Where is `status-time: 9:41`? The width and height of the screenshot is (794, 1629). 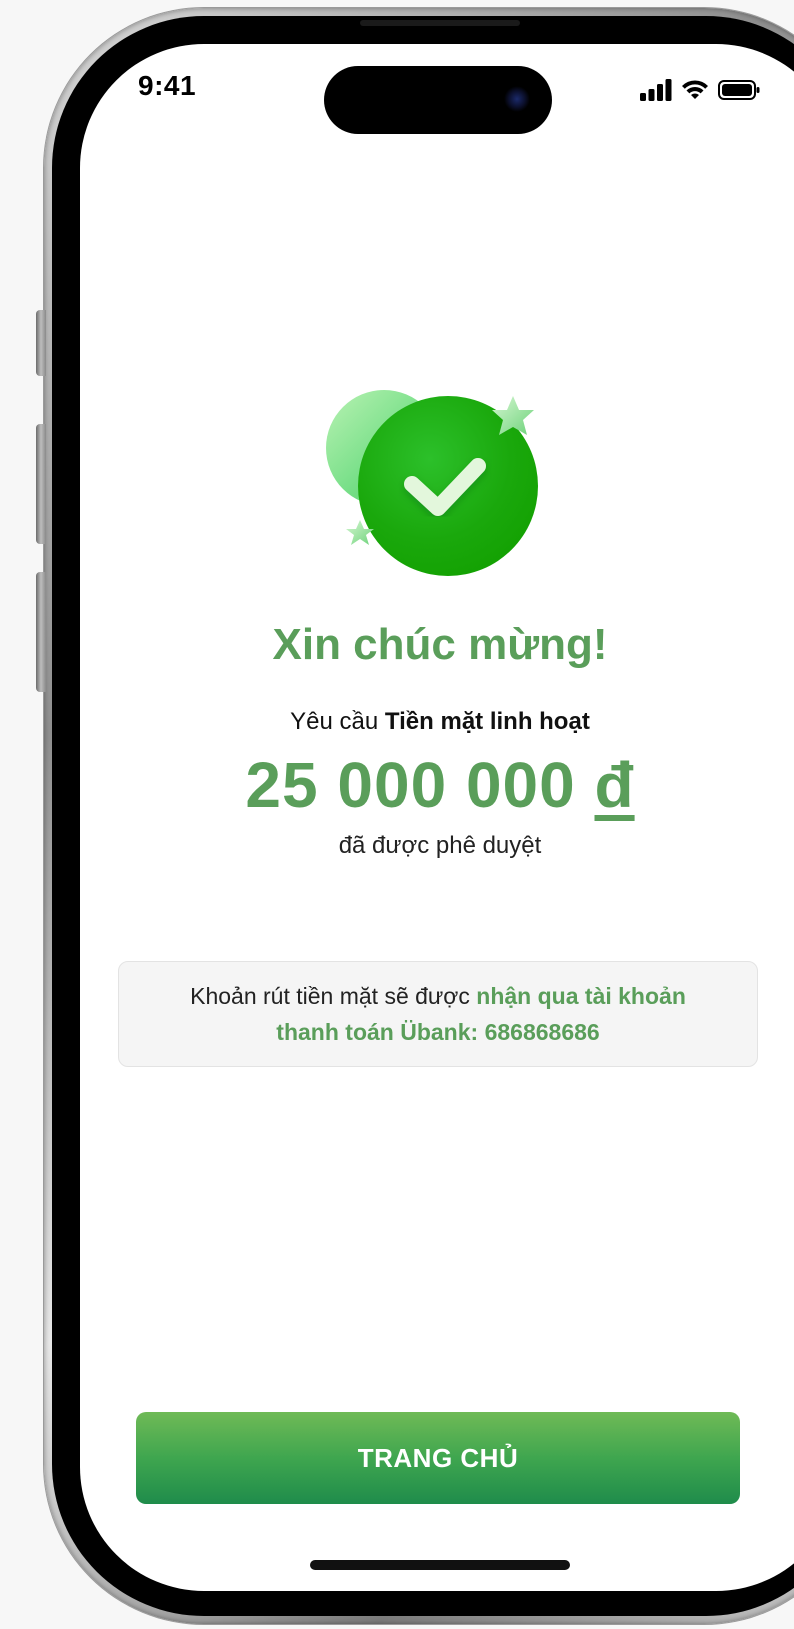 status-time: 9:41 is located at coordinates (167, 85).